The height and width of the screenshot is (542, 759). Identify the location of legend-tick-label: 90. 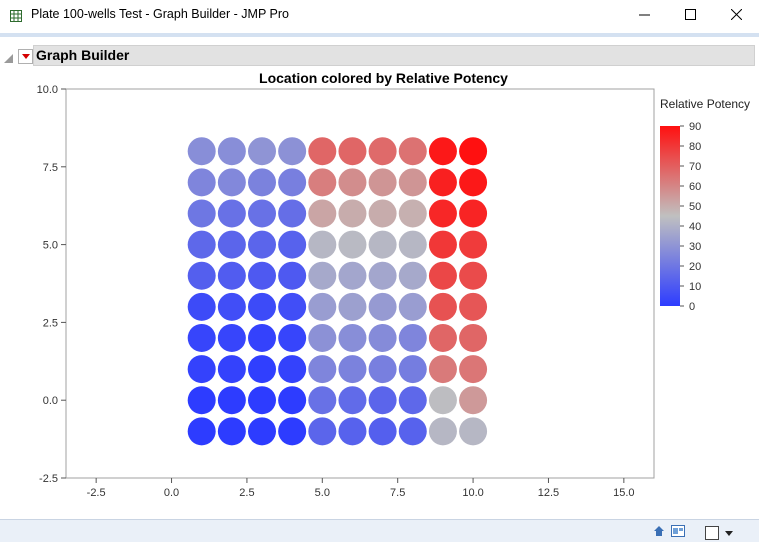
(695, 127).